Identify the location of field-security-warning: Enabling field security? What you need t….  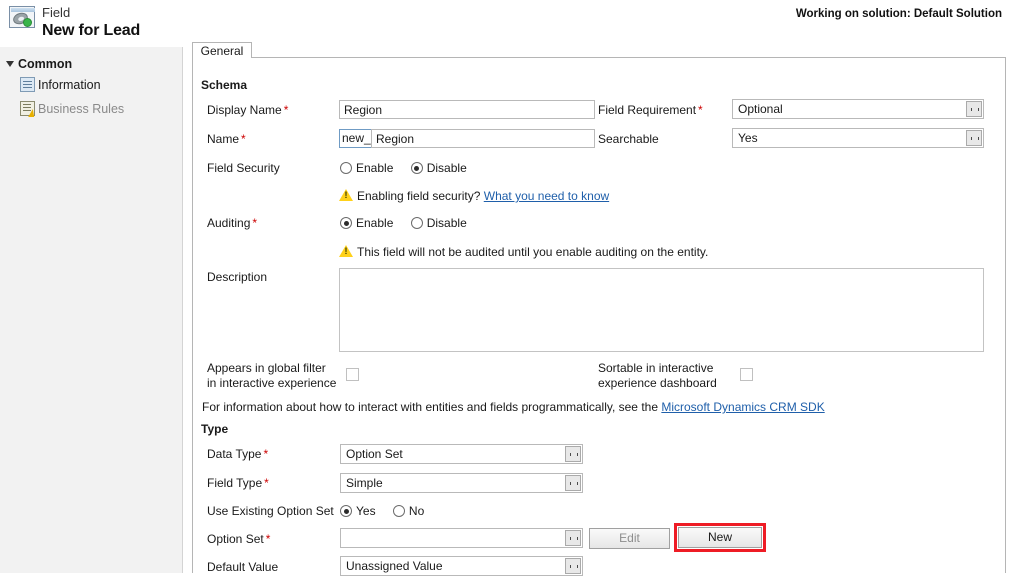
(474, 196).